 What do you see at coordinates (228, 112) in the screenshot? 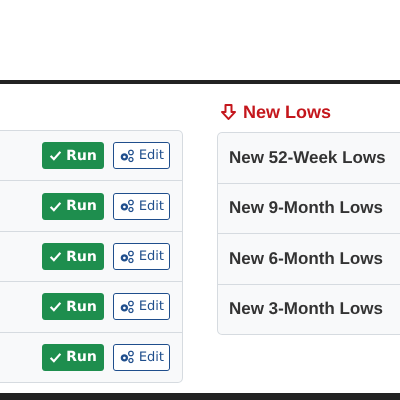
I see `down-arrow-icon` at bounding box center [228, 112].